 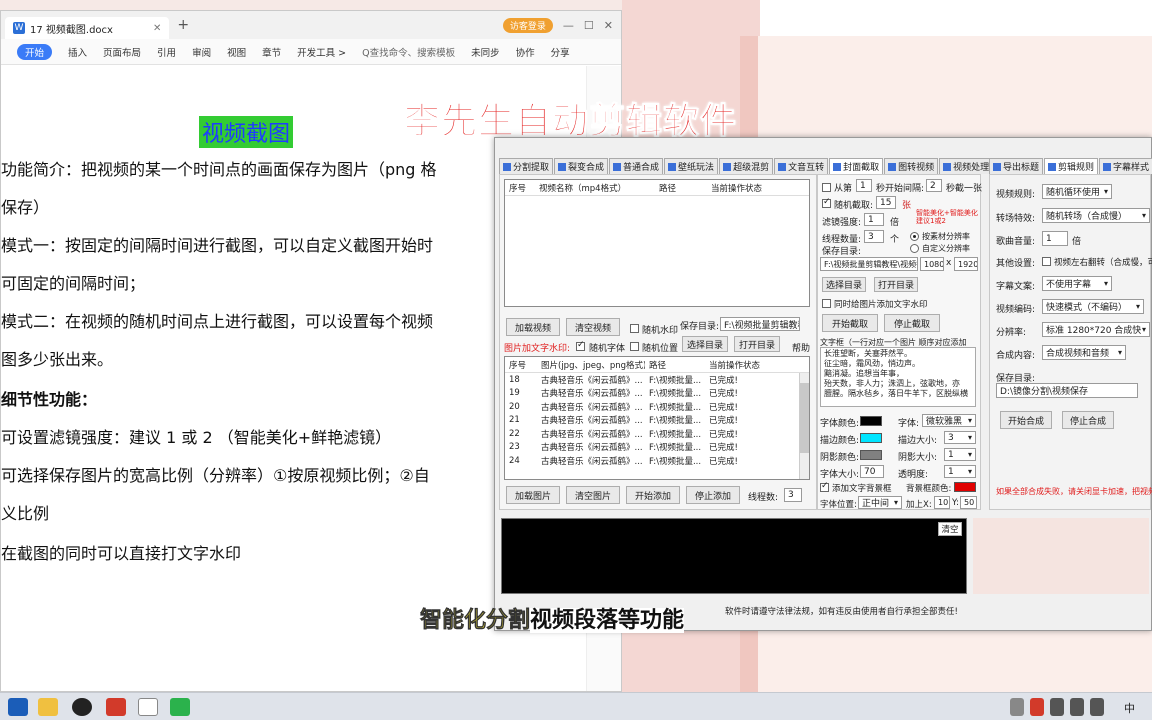 What do you see at coordinates (801, 347) in the screenshot?
I see `help-link: 帮助` at bounding box center [801, 347].